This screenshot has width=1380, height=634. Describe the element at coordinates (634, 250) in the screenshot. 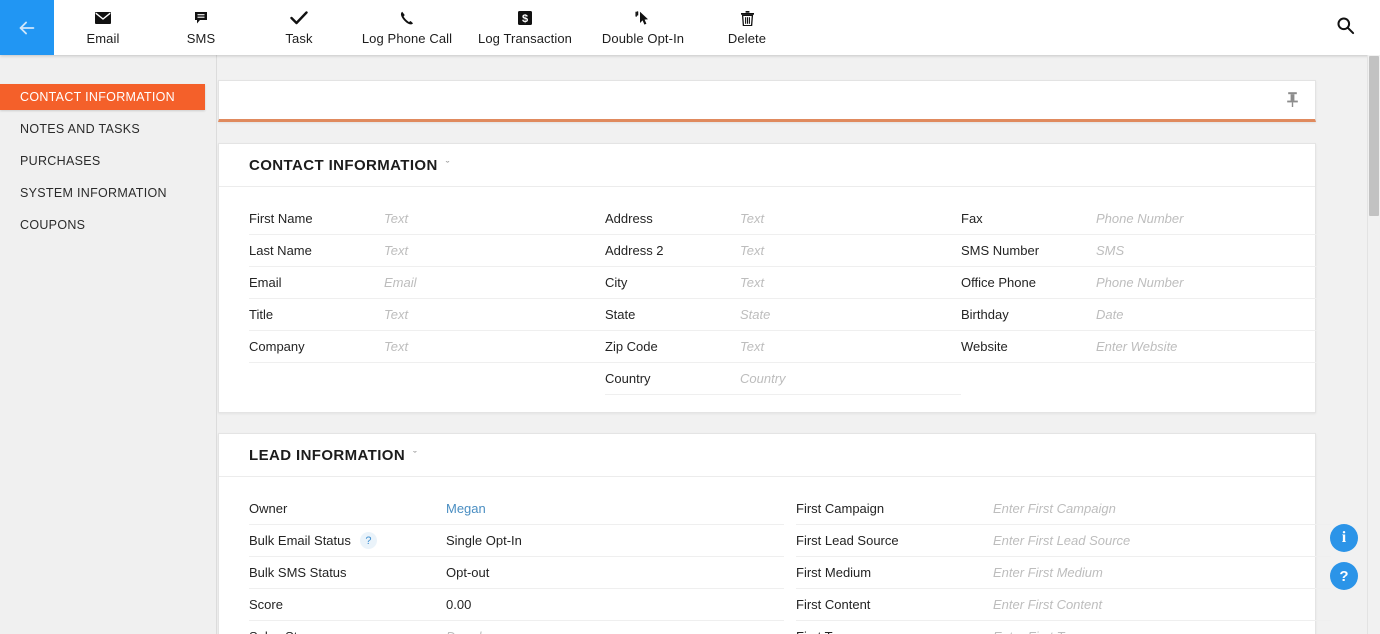

I see `field-label: Address 2` at that location.